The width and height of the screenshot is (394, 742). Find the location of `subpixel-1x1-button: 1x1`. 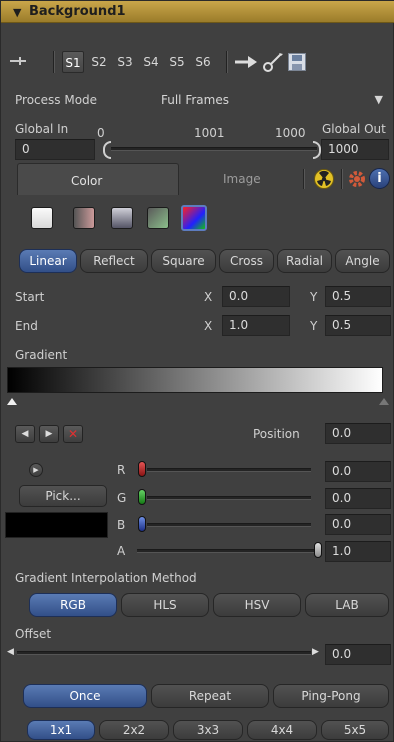

subpixel-1x1-button: 1x1 is located at coordinates (61, 730).